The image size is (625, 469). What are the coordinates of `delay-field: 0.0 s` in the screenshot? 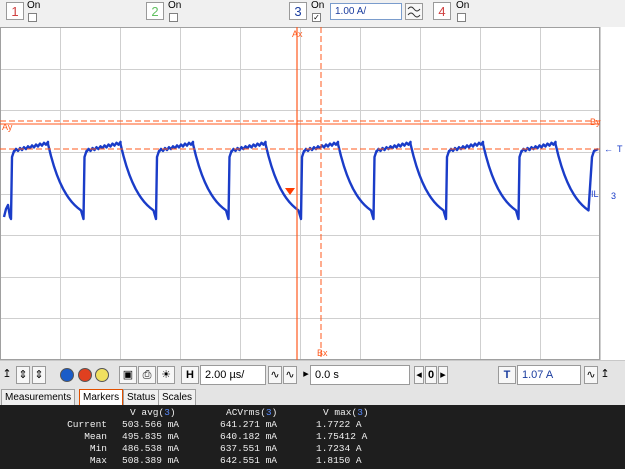 It's located at (360, 375).